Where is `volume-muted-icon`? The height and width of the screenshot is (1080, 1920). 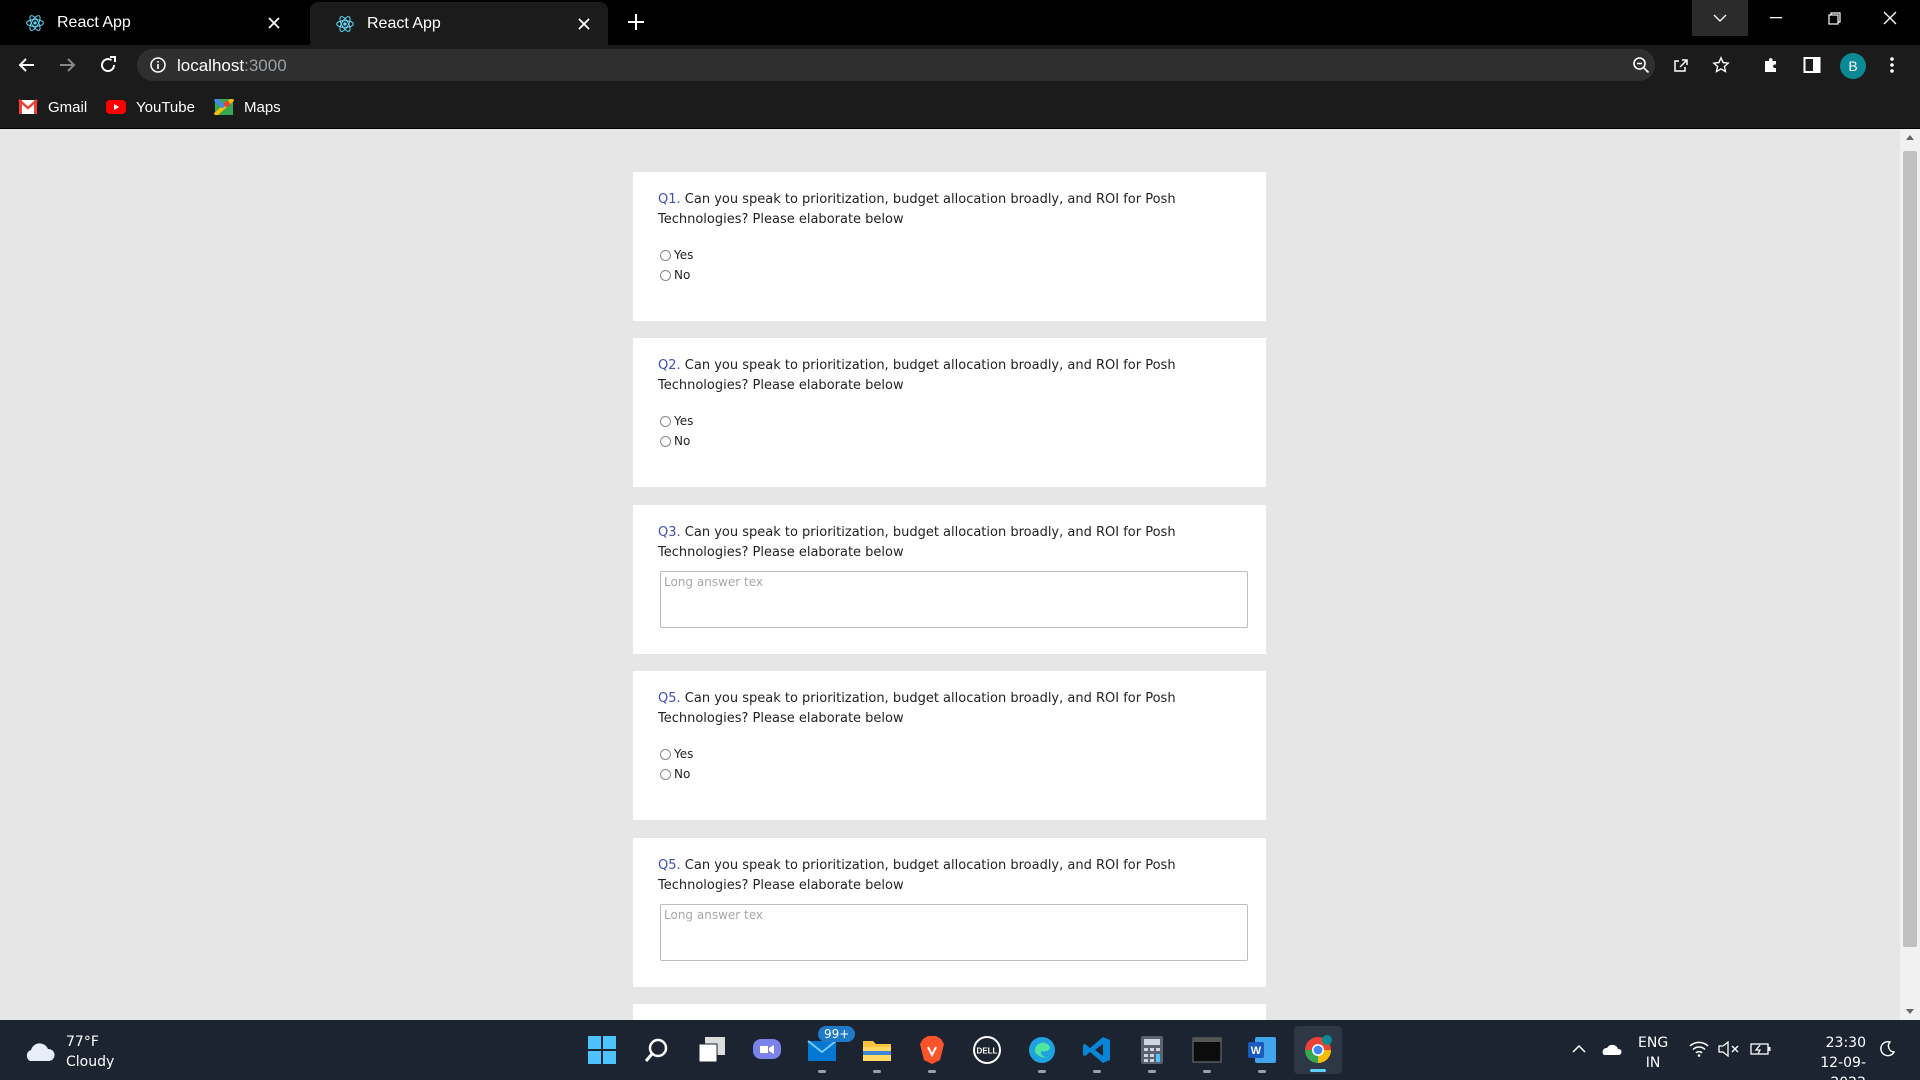
volume-muted-icon is located at coordinates (1728, 1049).